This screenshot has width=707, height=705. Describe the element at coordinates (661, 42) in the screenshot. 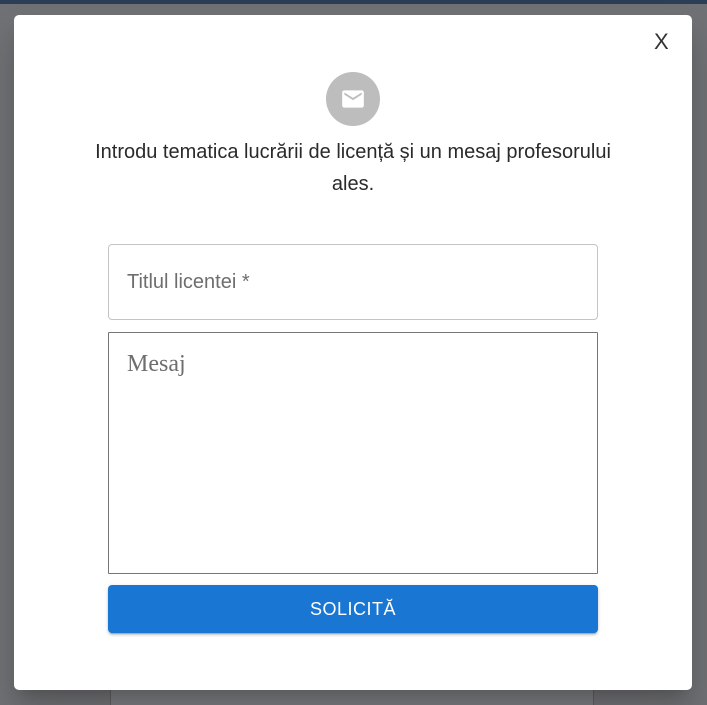

I see `close-button: X` at that location.